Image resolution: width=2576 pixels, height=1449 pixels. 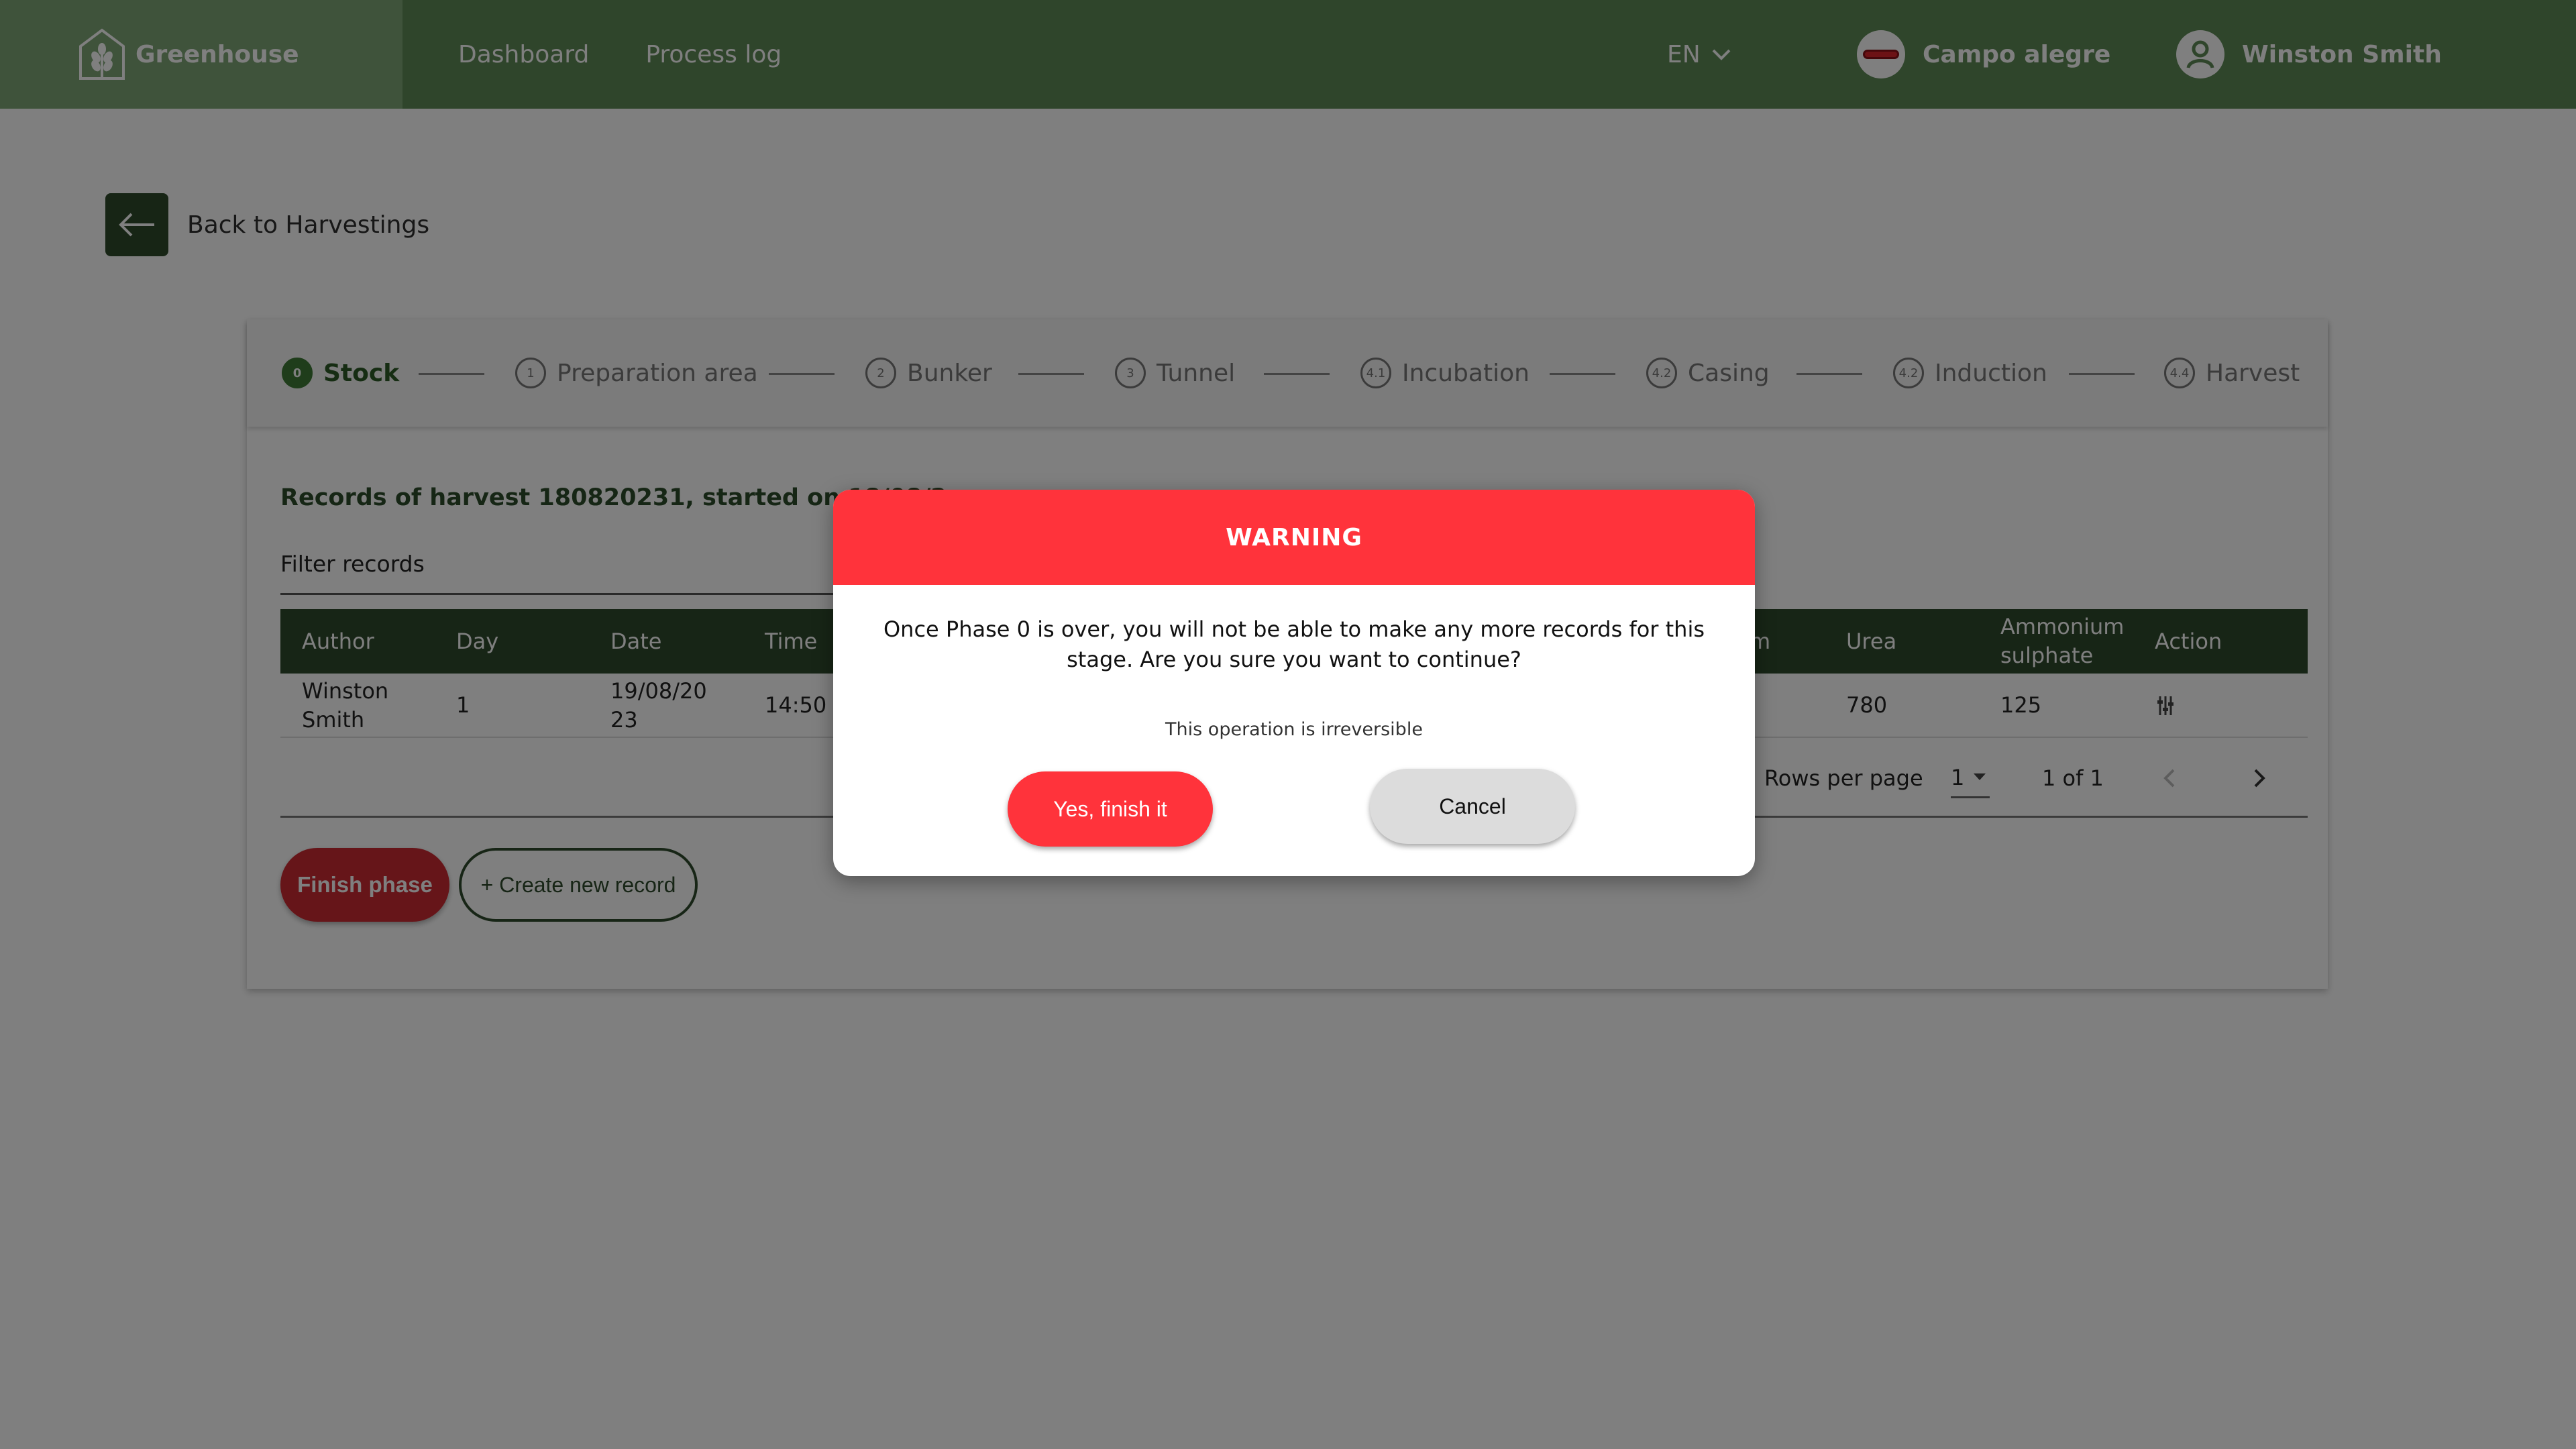 I want to click on cancel-button: Cancel, so click(x=1472, y=806).